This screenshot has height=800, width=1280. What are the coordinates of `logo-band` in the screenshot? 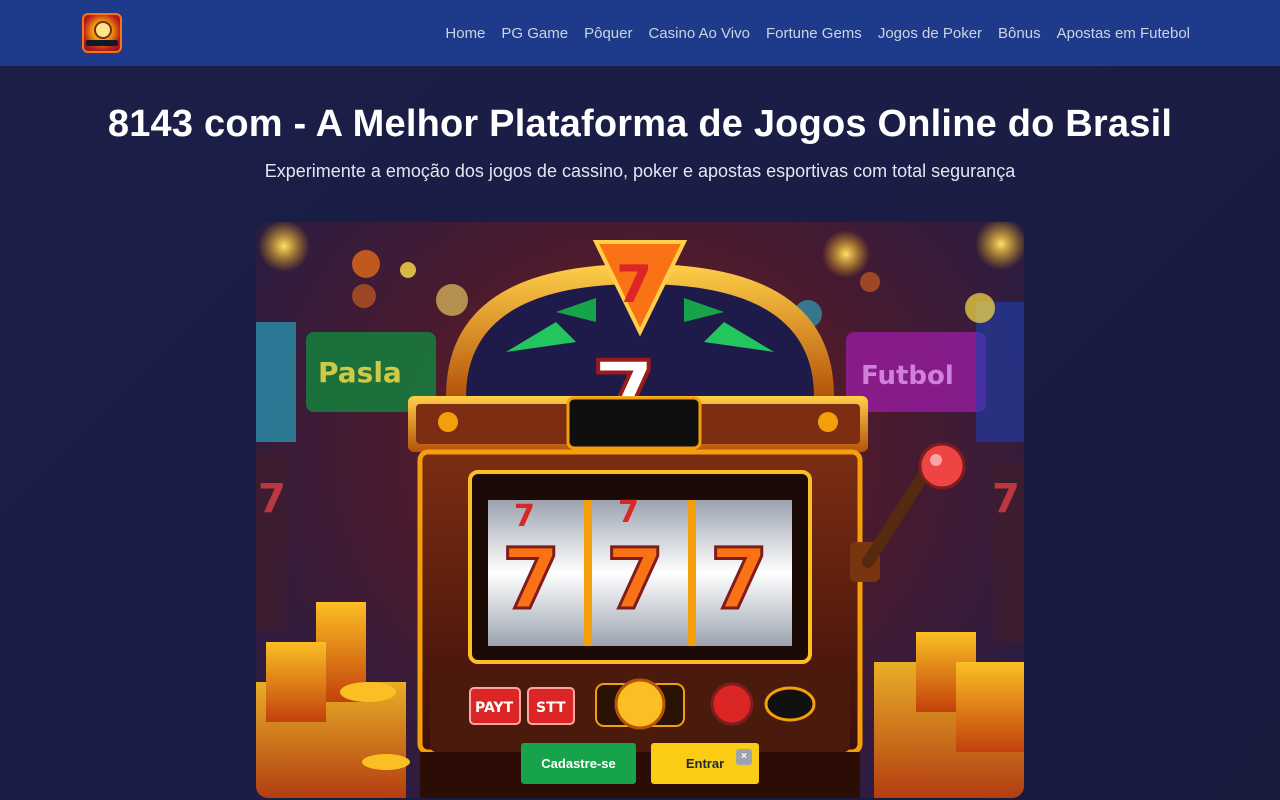 It's located at (102, 43).